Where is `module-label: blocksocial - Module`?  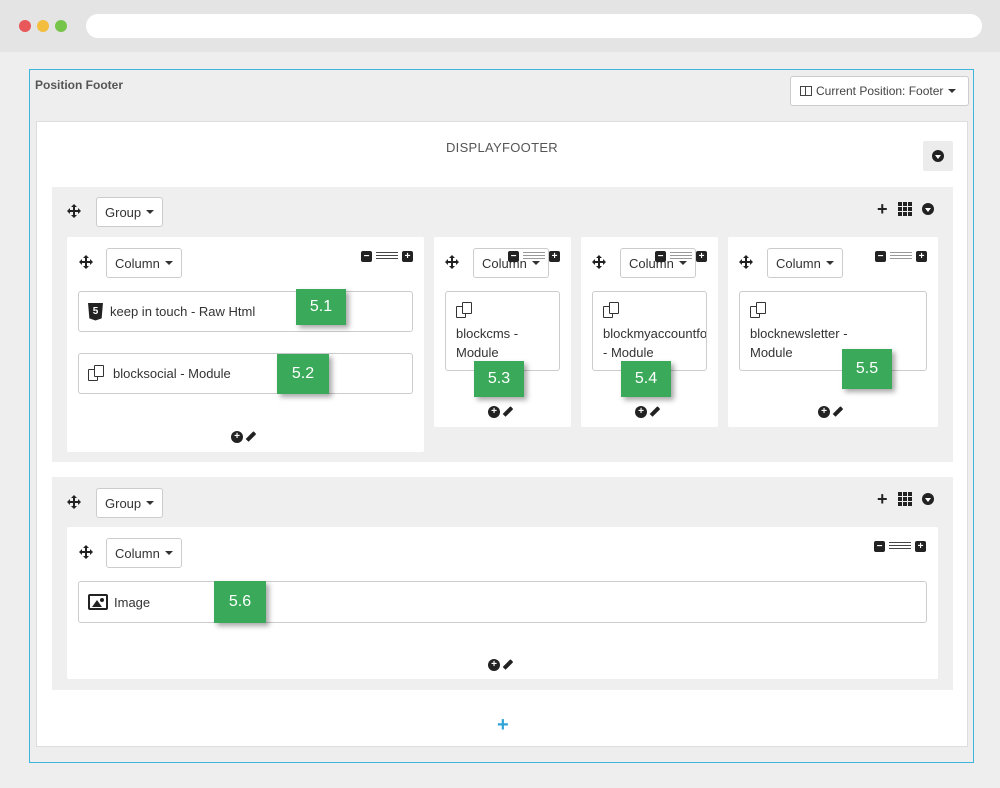
module-label: blocksocial - Module is located at coordinates (172, 373).